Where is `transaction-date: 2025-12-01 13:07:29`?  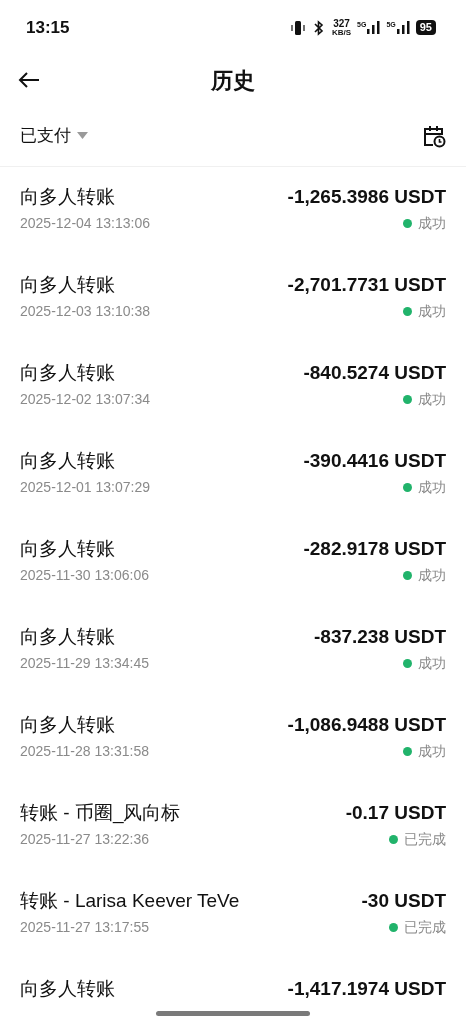
transaction-date: 2025-12-01 13:07:29 is located at coordinates (85, 487).